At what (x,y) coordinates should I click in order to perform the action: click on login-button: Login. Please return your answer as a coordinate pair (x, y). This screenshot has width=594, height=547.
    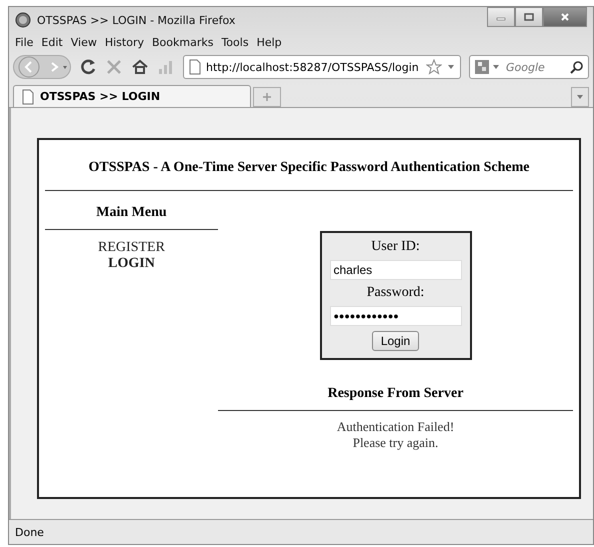
    Looking at the image, I should click on (396, 341).